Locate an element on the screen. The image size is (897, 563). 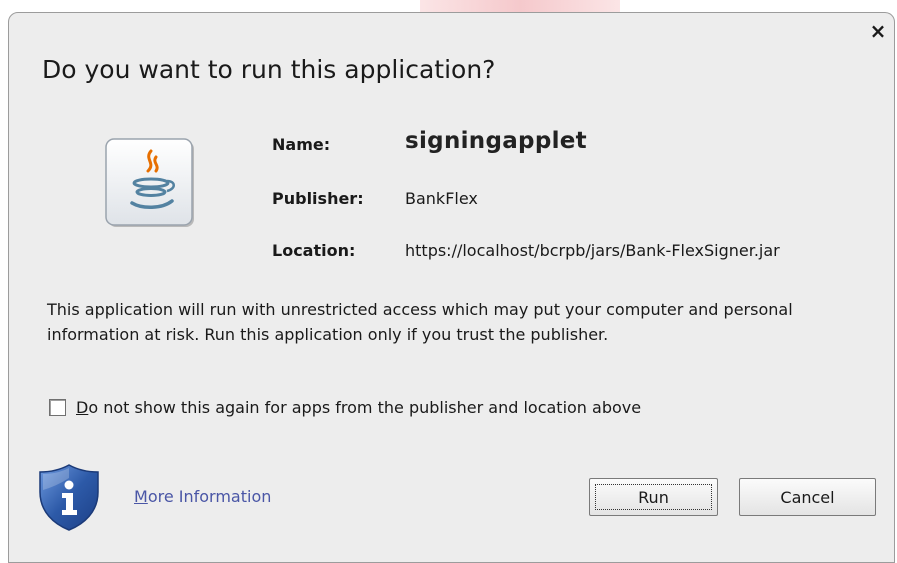
cancel-button-label: Cancel is located at coordinates (807, 497).